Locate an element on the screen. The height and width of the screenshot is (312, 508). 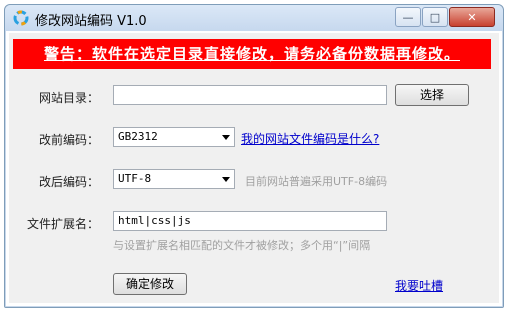
maximize-icon: □ is located at coordinates (435, 17).